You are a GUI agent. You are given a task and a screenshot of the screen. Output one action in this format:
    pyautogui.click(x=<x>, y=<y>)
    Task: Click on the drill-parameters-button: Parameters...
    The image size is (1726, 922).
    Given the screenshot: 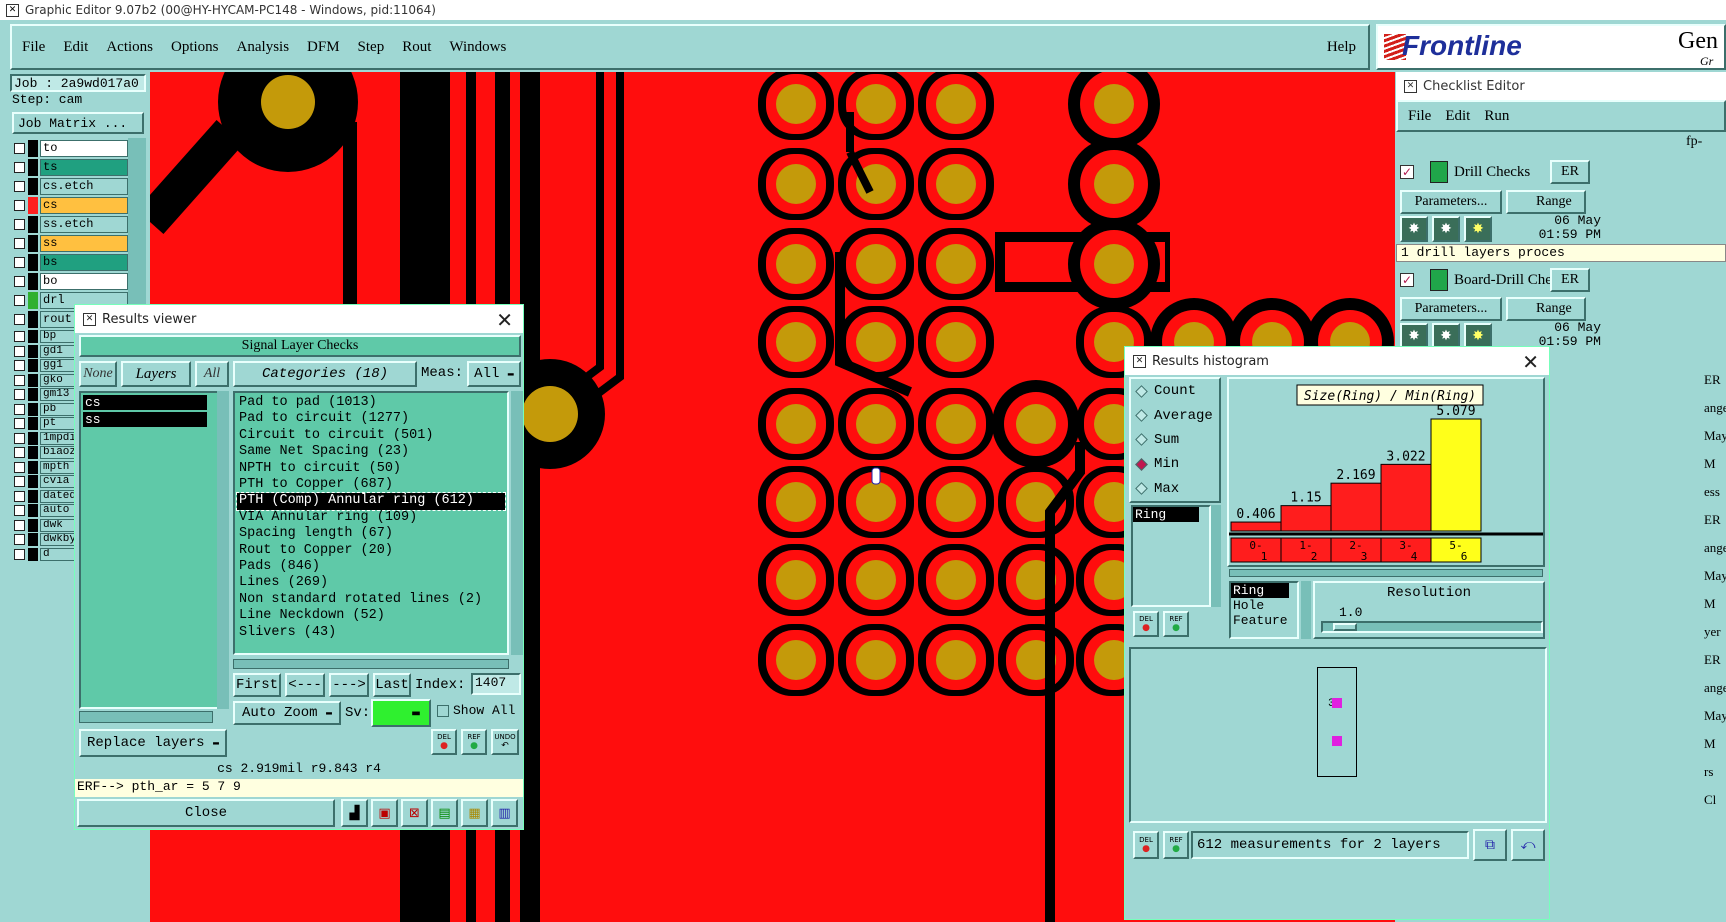 What is the action you would take?
    pyautogui.click(x=1451, y=202)
    